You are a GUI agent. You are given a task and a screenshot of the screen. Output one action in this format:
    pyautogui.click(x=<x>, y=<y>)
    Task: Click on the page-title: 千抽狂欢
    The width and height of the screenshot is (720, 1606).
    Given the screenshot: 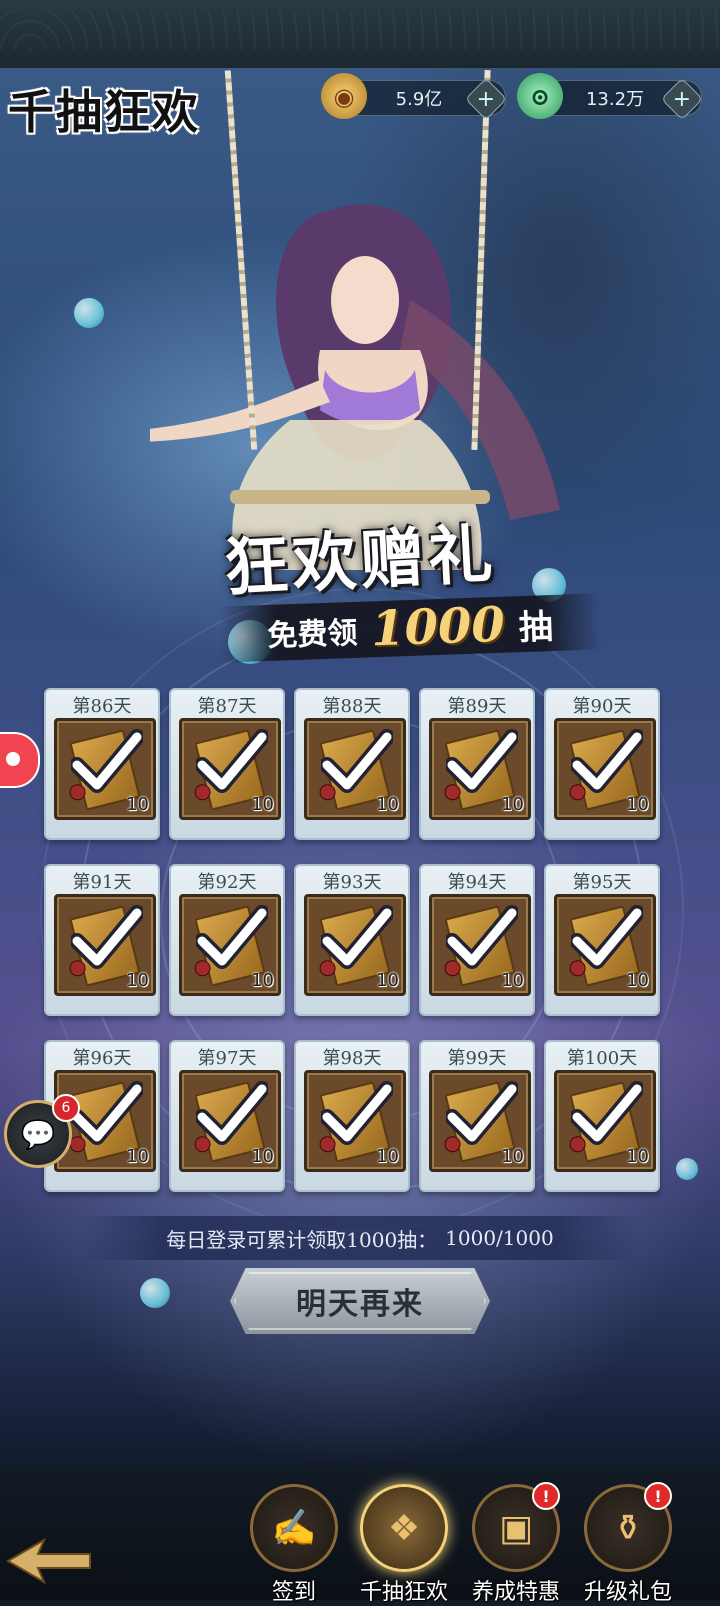 What is the action you would take?
    pyautogui.click(x=104, y=112)
    